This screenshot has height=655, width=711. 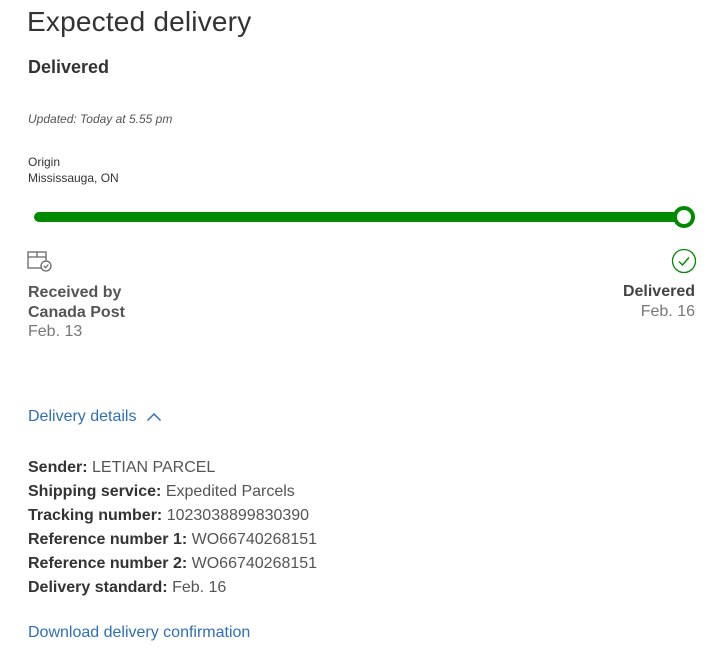 What do you see at coordinates (73, 178) in the screenshot?
I see `origin-value: Mississauga, ON` at bounding box center [73, 178].